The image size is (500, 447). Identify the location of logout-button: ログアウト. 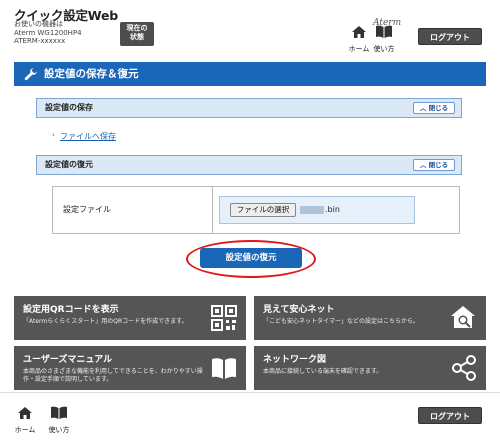
(450, 36).